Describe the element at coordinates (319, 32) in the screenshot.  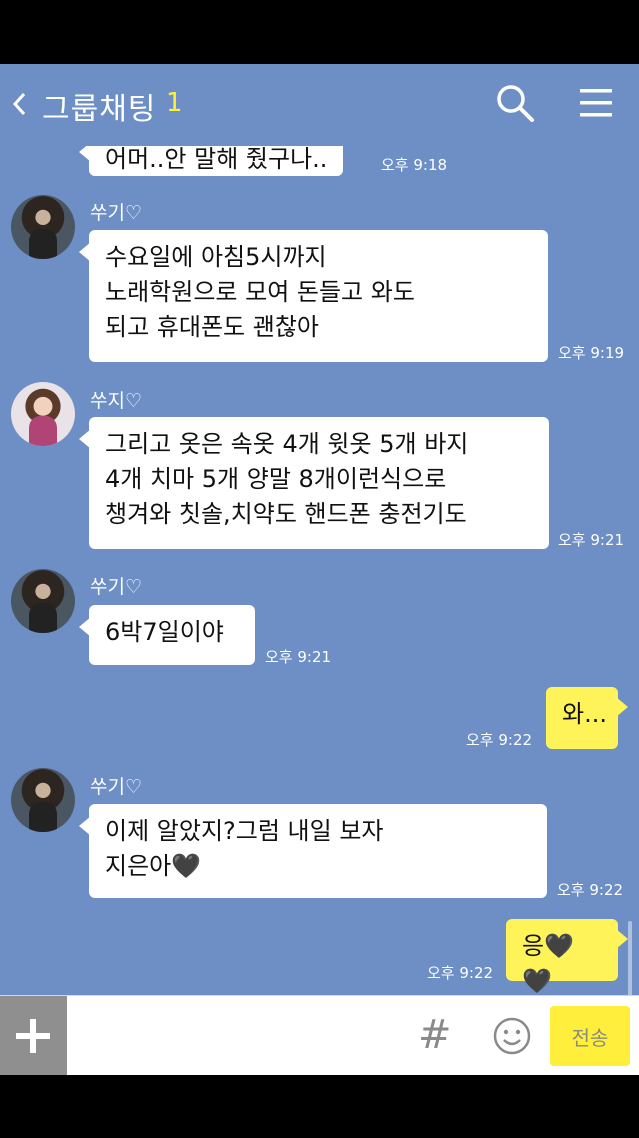
I see `status-bar` at that location.